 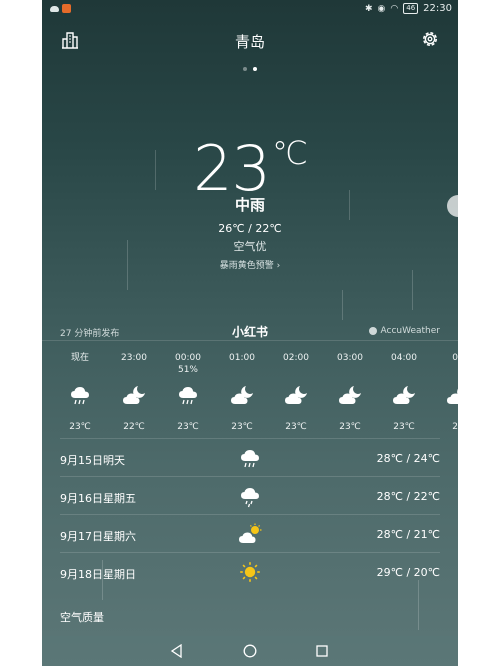 I want to click on back-icon, so click(x=177, y=651).